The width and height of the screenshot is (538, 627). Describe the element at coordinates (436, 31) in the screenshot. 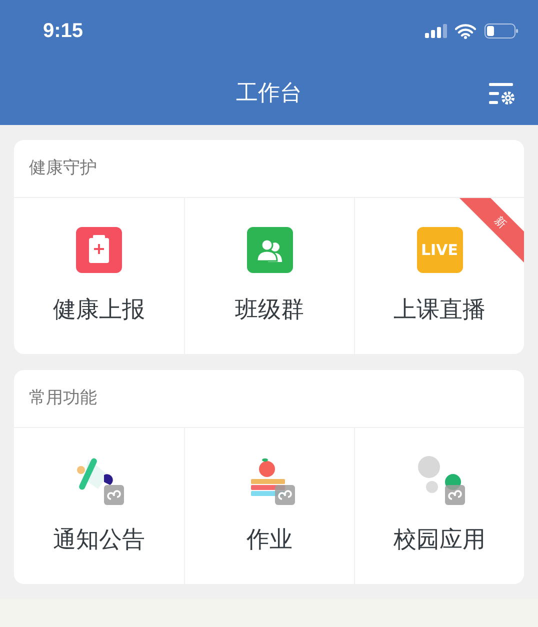

I see `signal-icon` at that location.